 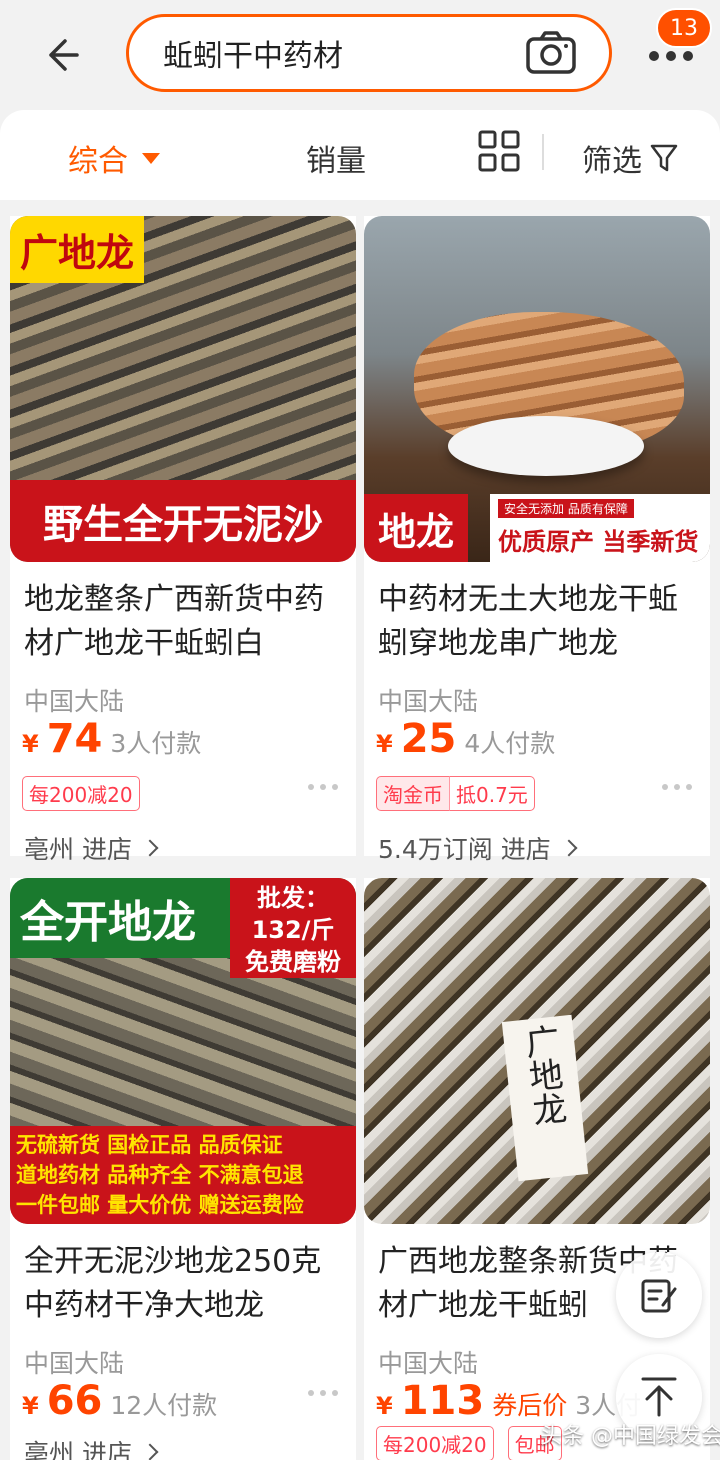 I want to click on promo-tags: 淘金币 抵0.7元, so click(x=455, y=793).